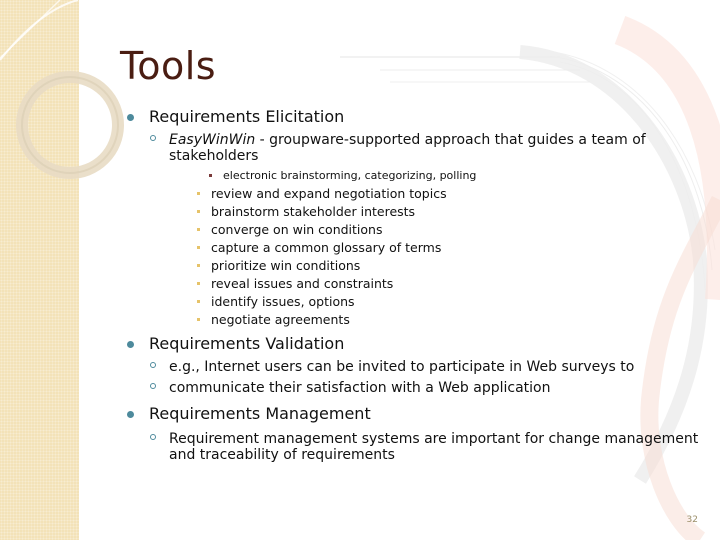 This screenshot has width=720, height=540. I want to click on list-item: negotiate agreements, so click(451, 320).